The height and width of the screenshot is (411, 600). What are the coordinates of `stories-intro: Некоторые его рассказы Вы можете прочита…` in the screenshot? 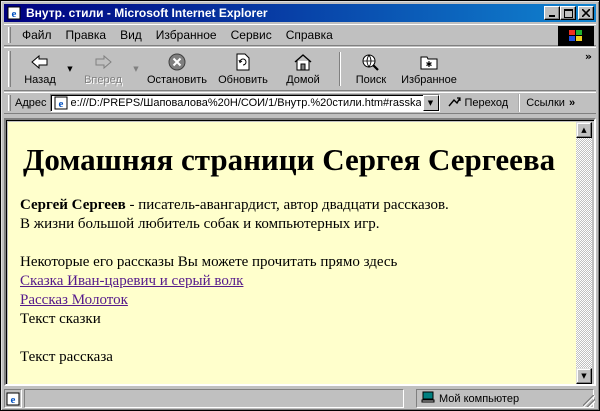 It's located at (209, 261).